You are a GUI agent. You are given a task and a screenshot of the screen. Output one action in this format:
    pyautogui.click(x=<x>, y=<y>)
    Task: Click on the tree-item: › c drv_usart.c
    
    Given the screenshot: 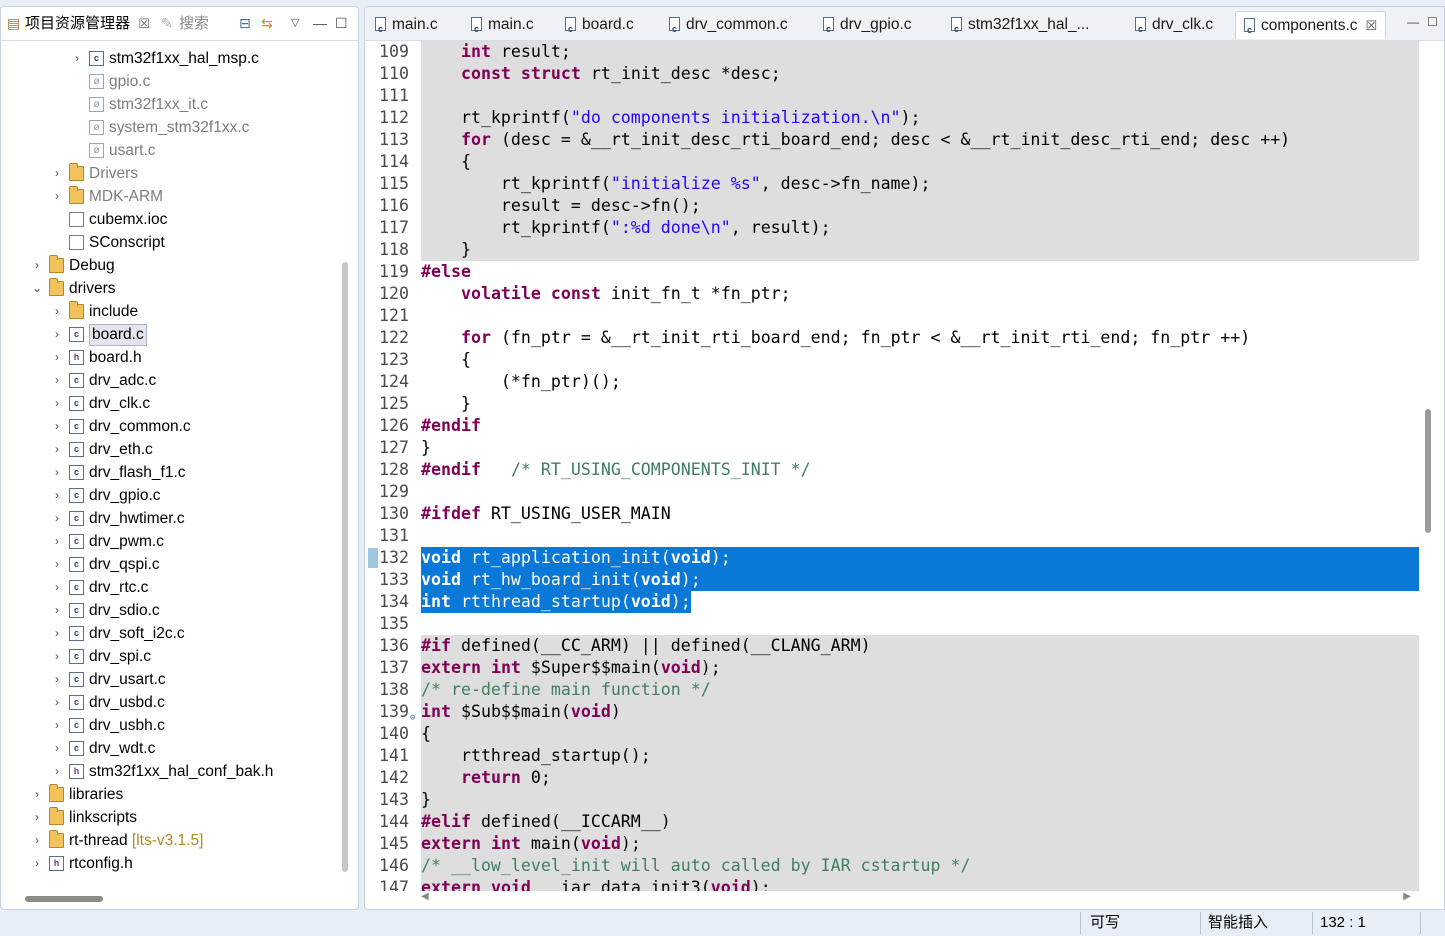 What is the action you would take?
    pyautogui.click(x=170, y=679)
    